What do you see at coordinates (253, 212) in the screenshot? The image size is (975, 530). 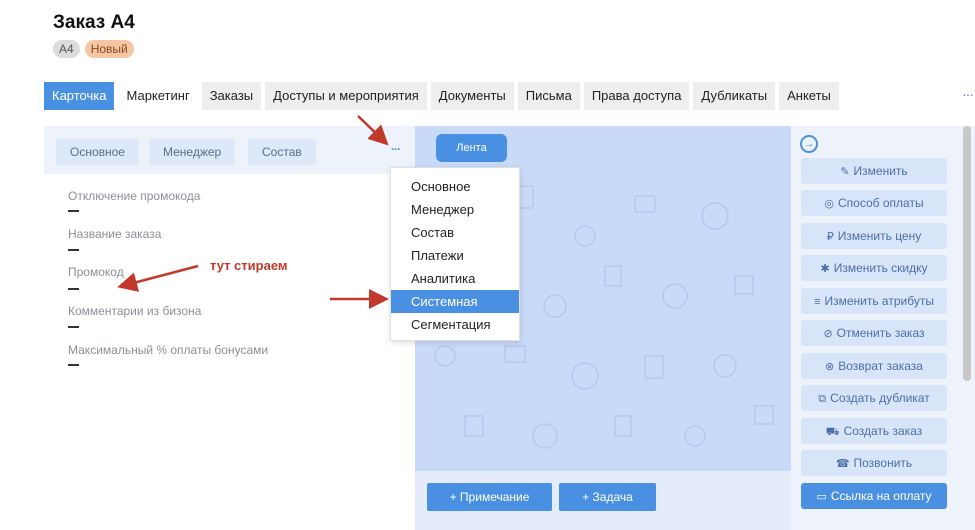 I see `annotation-arrows` at bounding box center [253, 212].